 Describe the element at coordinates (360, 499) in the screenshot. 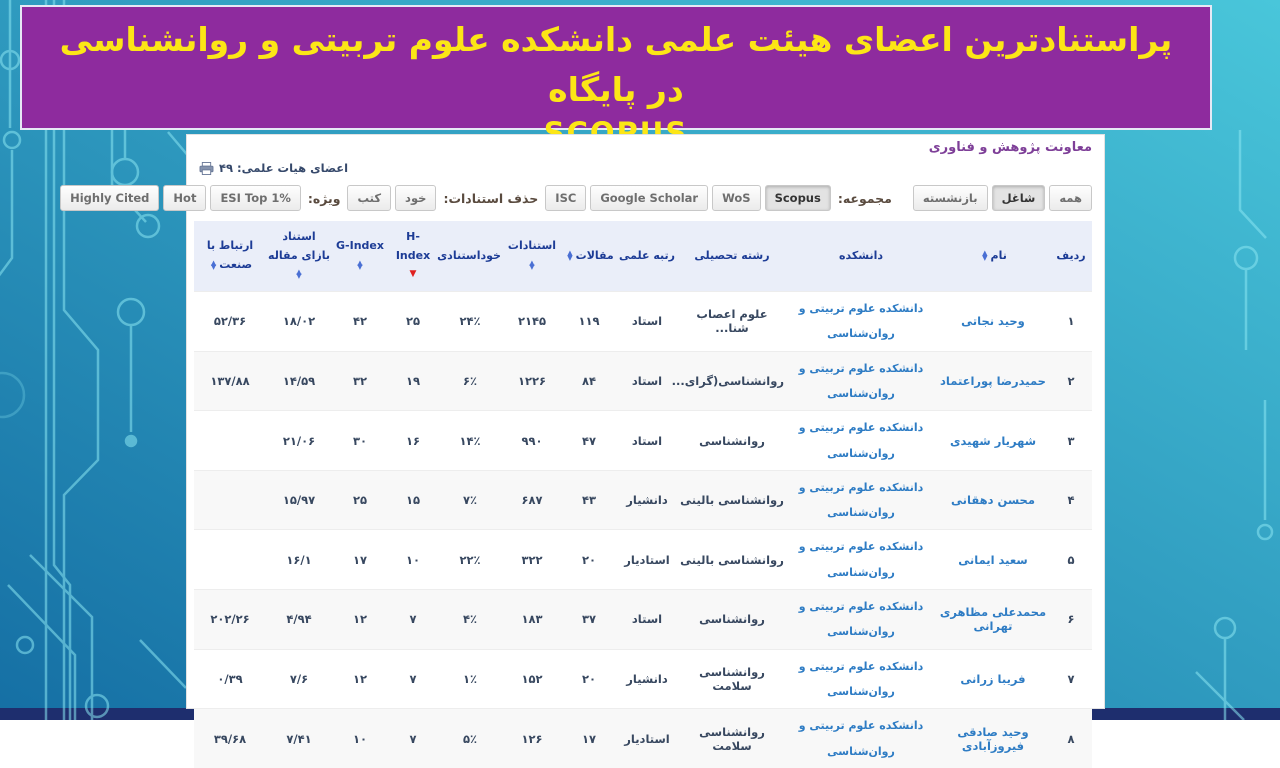

I see `g_index-cell: ۲۵` at that location.